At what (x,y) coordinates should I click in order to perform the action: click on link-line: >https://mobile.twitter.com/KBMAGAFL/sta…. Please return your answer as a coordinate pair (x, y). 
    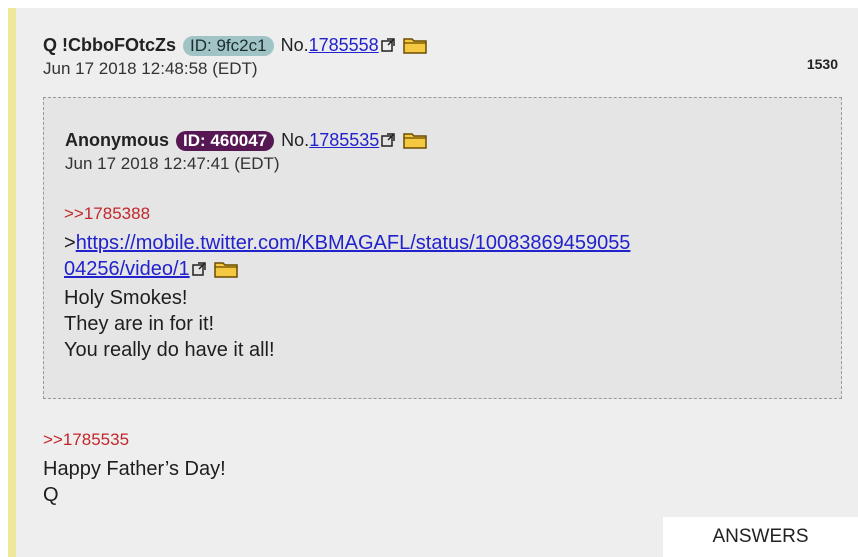
    Looking at the image, I should click on (444, 243).